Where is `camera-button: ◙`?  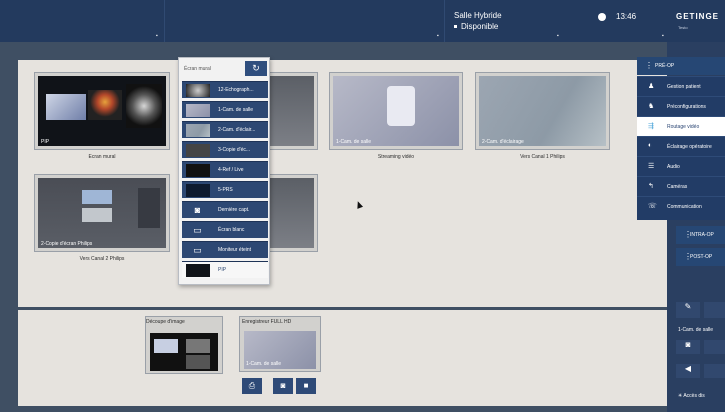 camera-button: ◙ is located at coordinates (688, 347).